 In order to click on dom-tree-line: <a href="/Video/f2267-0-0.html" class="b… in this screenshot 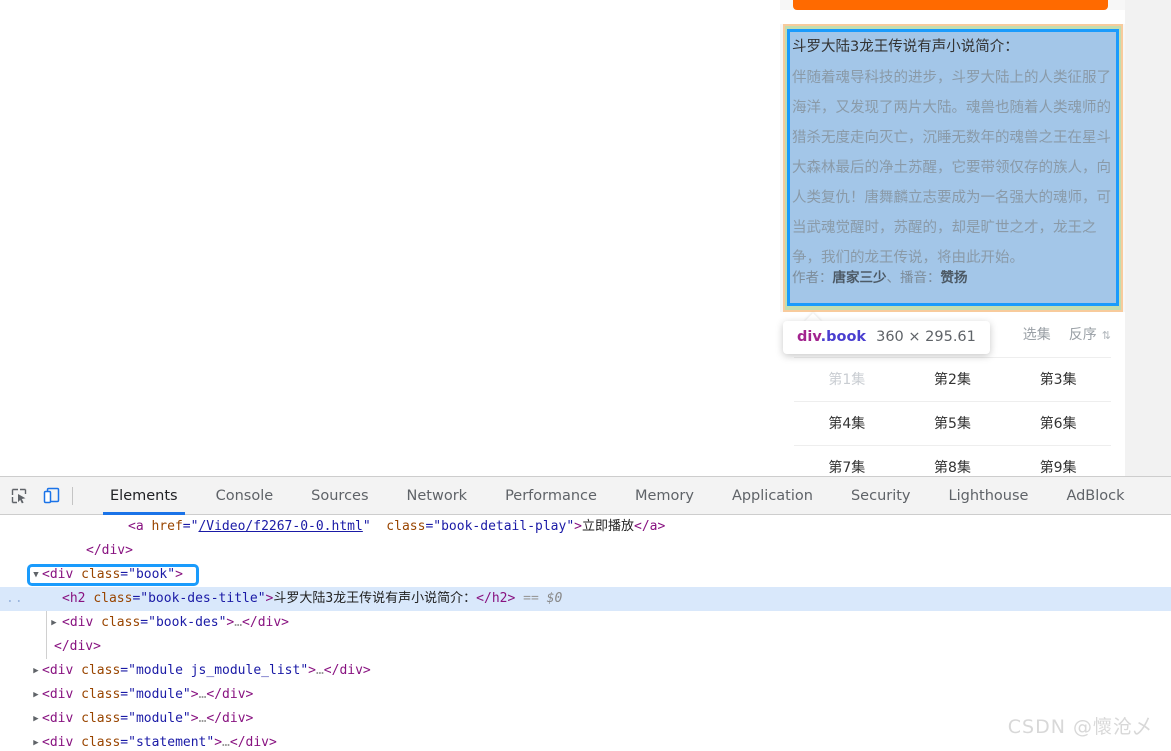, I will do `click(585, 527)`.